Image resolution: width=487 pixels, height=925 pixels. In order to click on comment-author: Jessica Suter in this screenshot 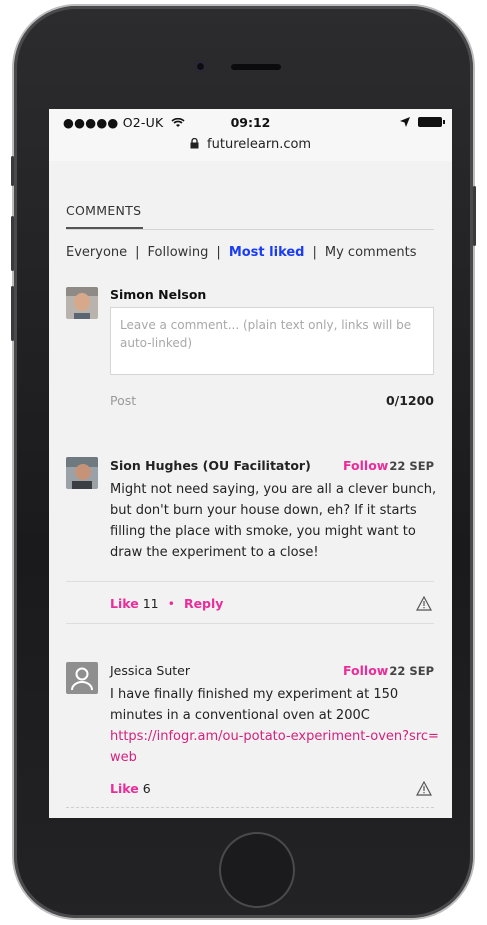, I will do `click(150, 670)`.